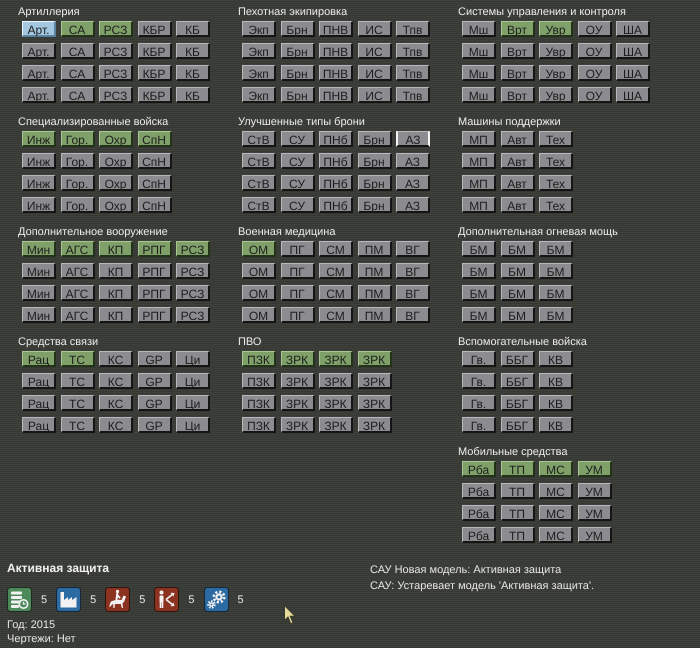 The height and width of the screenshot is (648, 700). What do you see at coordinates (517, 183) in the screenshot?
I see `tech-button: Авт` at bounding box center [517, 183].